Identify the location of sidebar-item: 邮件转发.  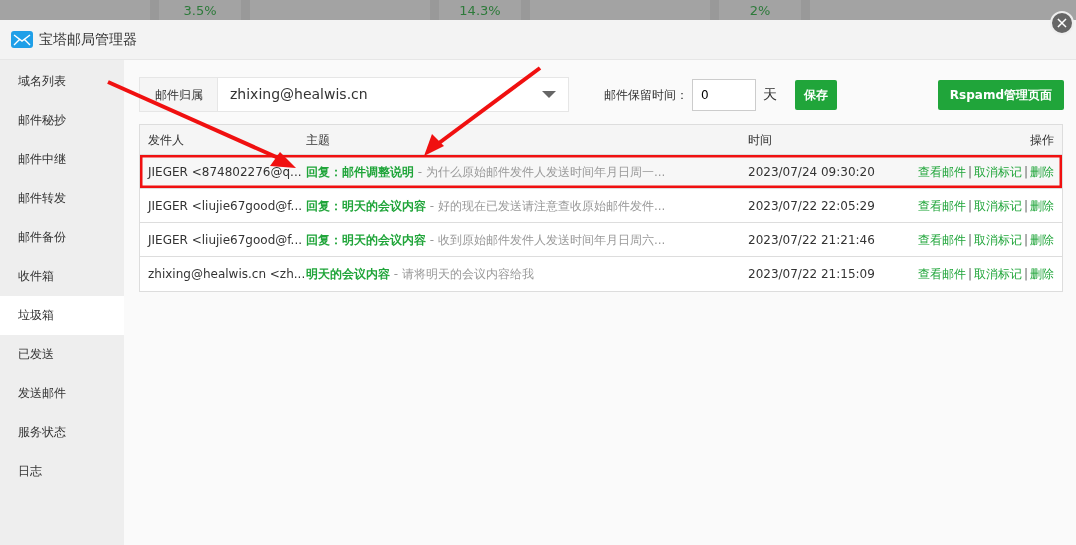
(62, 198).